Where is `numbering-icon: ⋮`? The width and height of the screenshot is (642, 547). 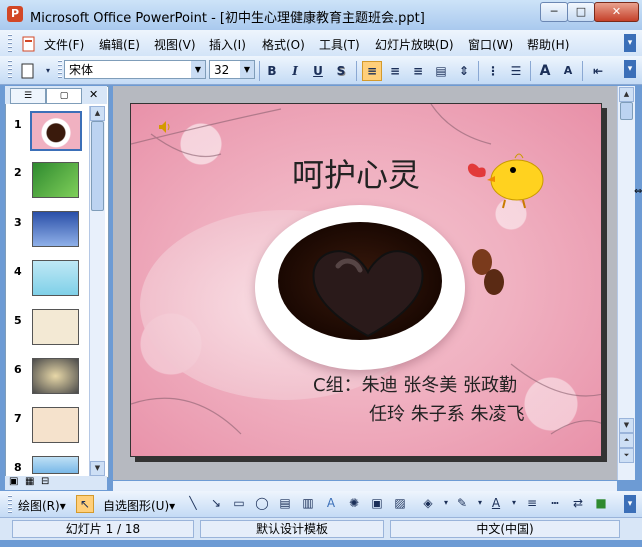 numbering-icon: ⋮ is located at coordinates (493, 71).